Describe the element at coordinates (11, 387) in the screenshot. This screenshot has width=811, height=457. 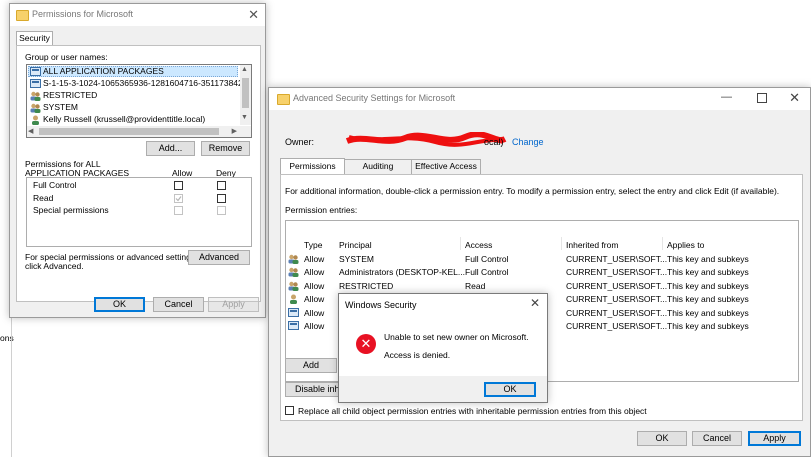
I see `background-divider` at that location.